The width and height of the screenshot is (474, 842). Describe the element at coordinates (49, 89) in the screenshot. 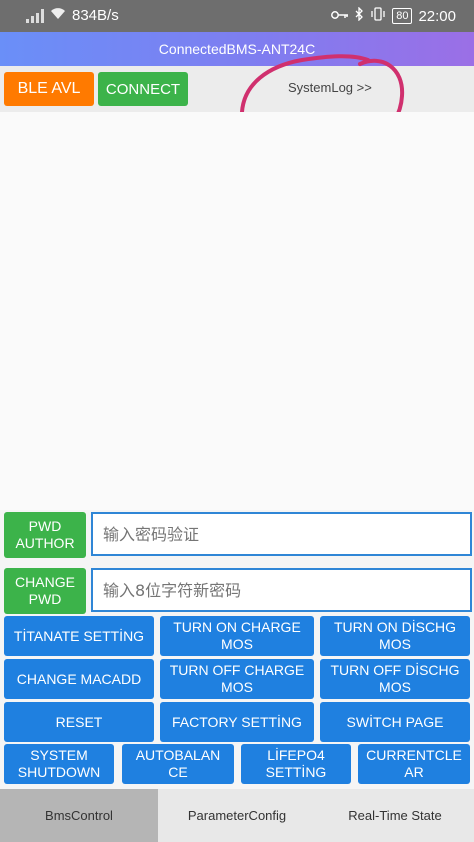

I see `ble-avl-button: BLE AVL` at that location.